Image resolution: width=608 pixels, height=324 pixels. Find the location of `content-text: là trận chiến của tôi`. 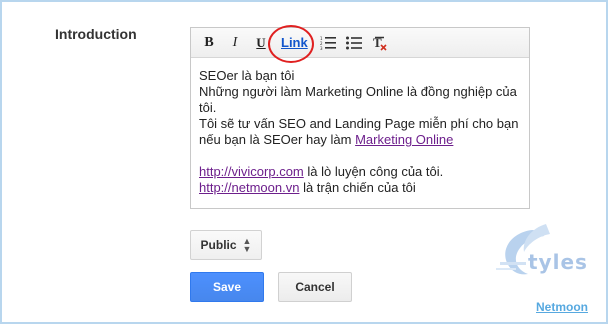

content-text: là trận chiến của tôi is located at coordinates (357, 187).